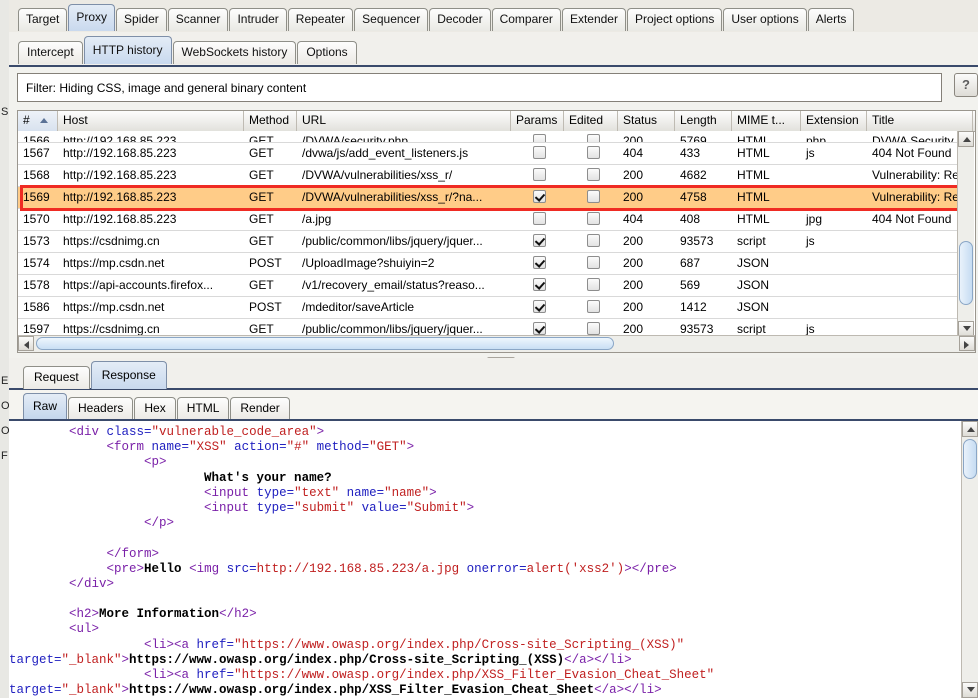 The image size is (978, 698). What do you see at coordinates (203, 408) in the screenshot?
I see `tab-html: HTML` at bounding box center [203, 408].